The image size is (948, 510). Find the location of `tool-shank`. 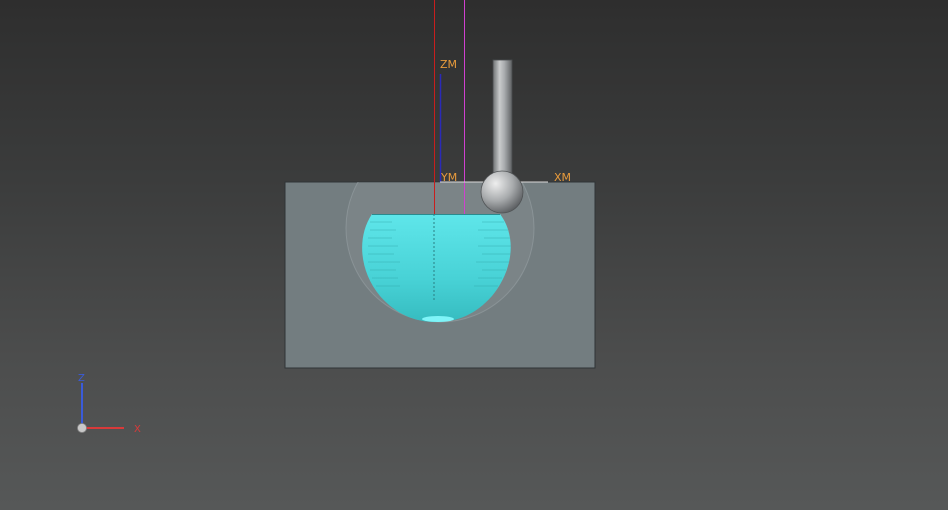

tool-shank is located at coordinates (502, 120).